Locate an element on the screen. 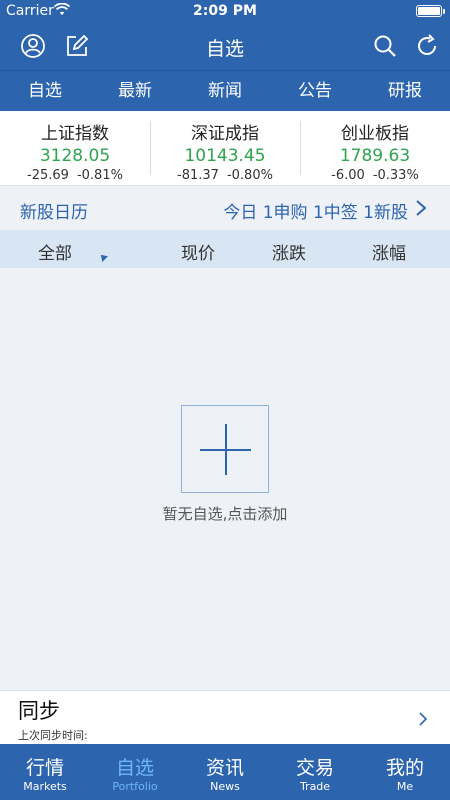 The height and width of the screenshot is (800, 450). battery-icon is located at coordinates (430, 11).